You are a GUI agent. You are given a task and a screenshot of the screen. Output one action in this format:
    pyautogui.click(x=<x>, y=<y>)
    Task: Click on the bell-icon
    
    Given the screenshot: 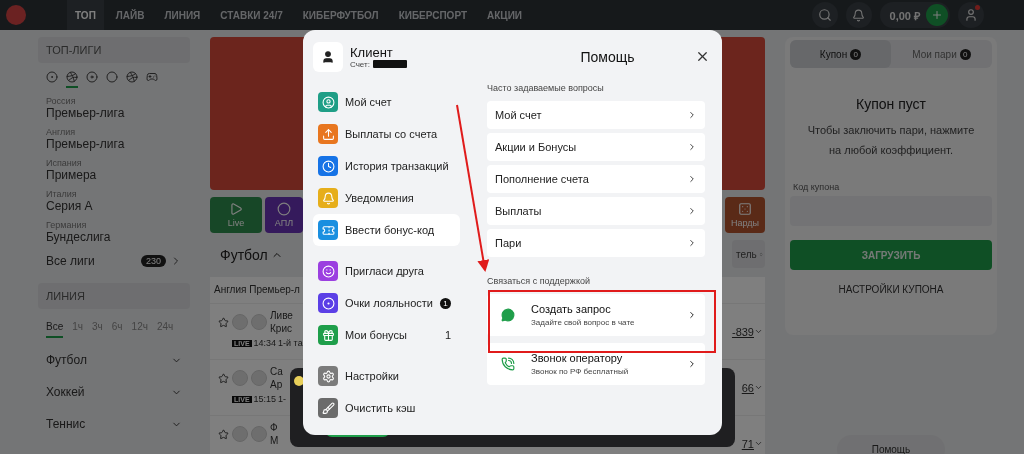 What is the action you would take?
    pyautogui.click(x=859, y=15)
    